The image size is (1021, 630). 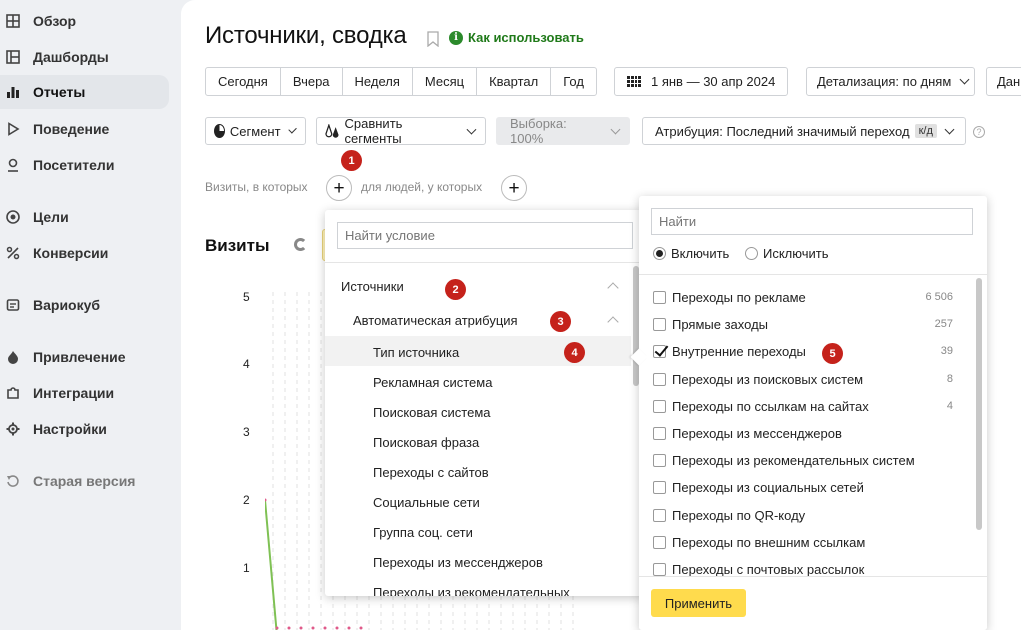 What do you see at coordinates (426, 442) in the screenshot?
I see `condition-item-search-phrase: Поисковая фраза` at bounding box center [426, 442].